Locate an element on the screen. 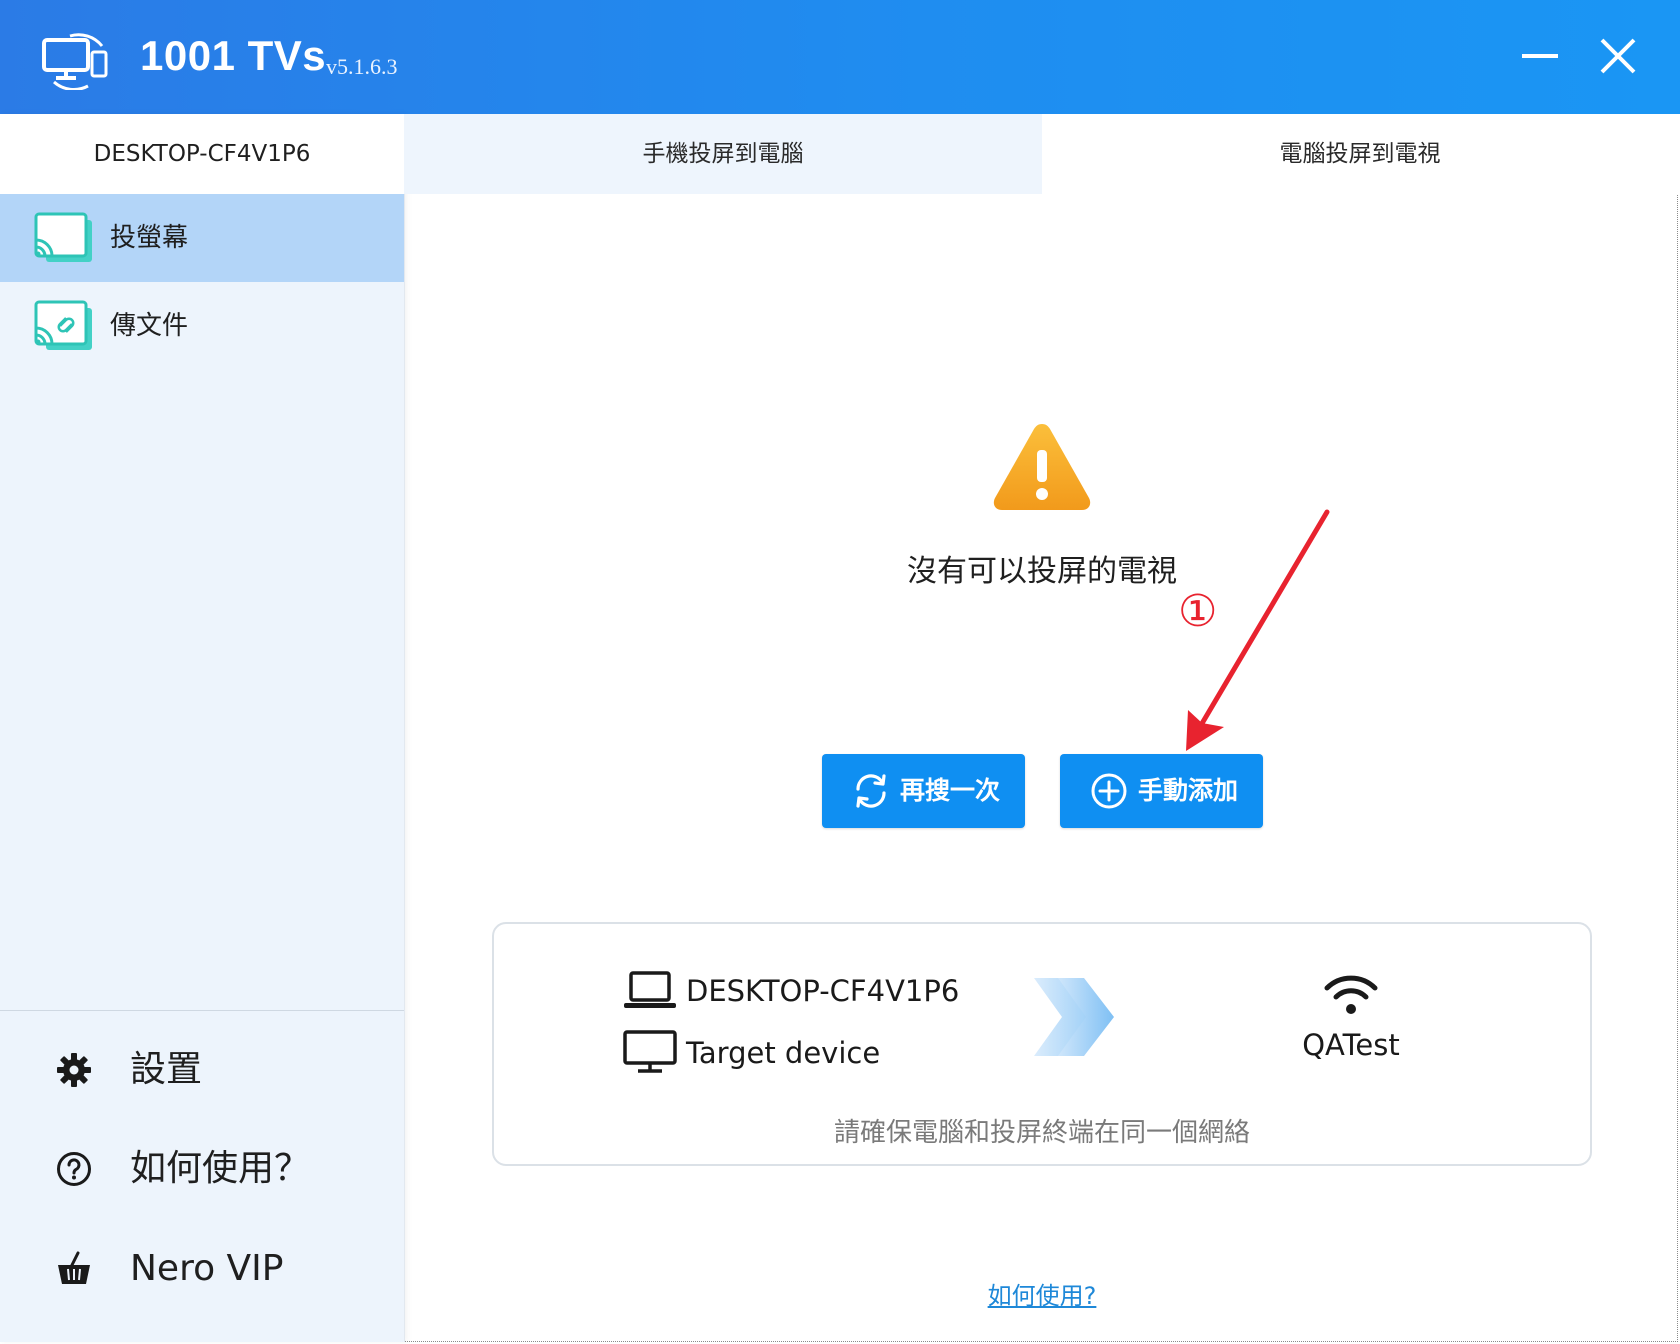 This screenshot has height=1344, width=1680. tab-pc-to-tv: 電腦投屏到電視 is located at coordinates (1360, 154).